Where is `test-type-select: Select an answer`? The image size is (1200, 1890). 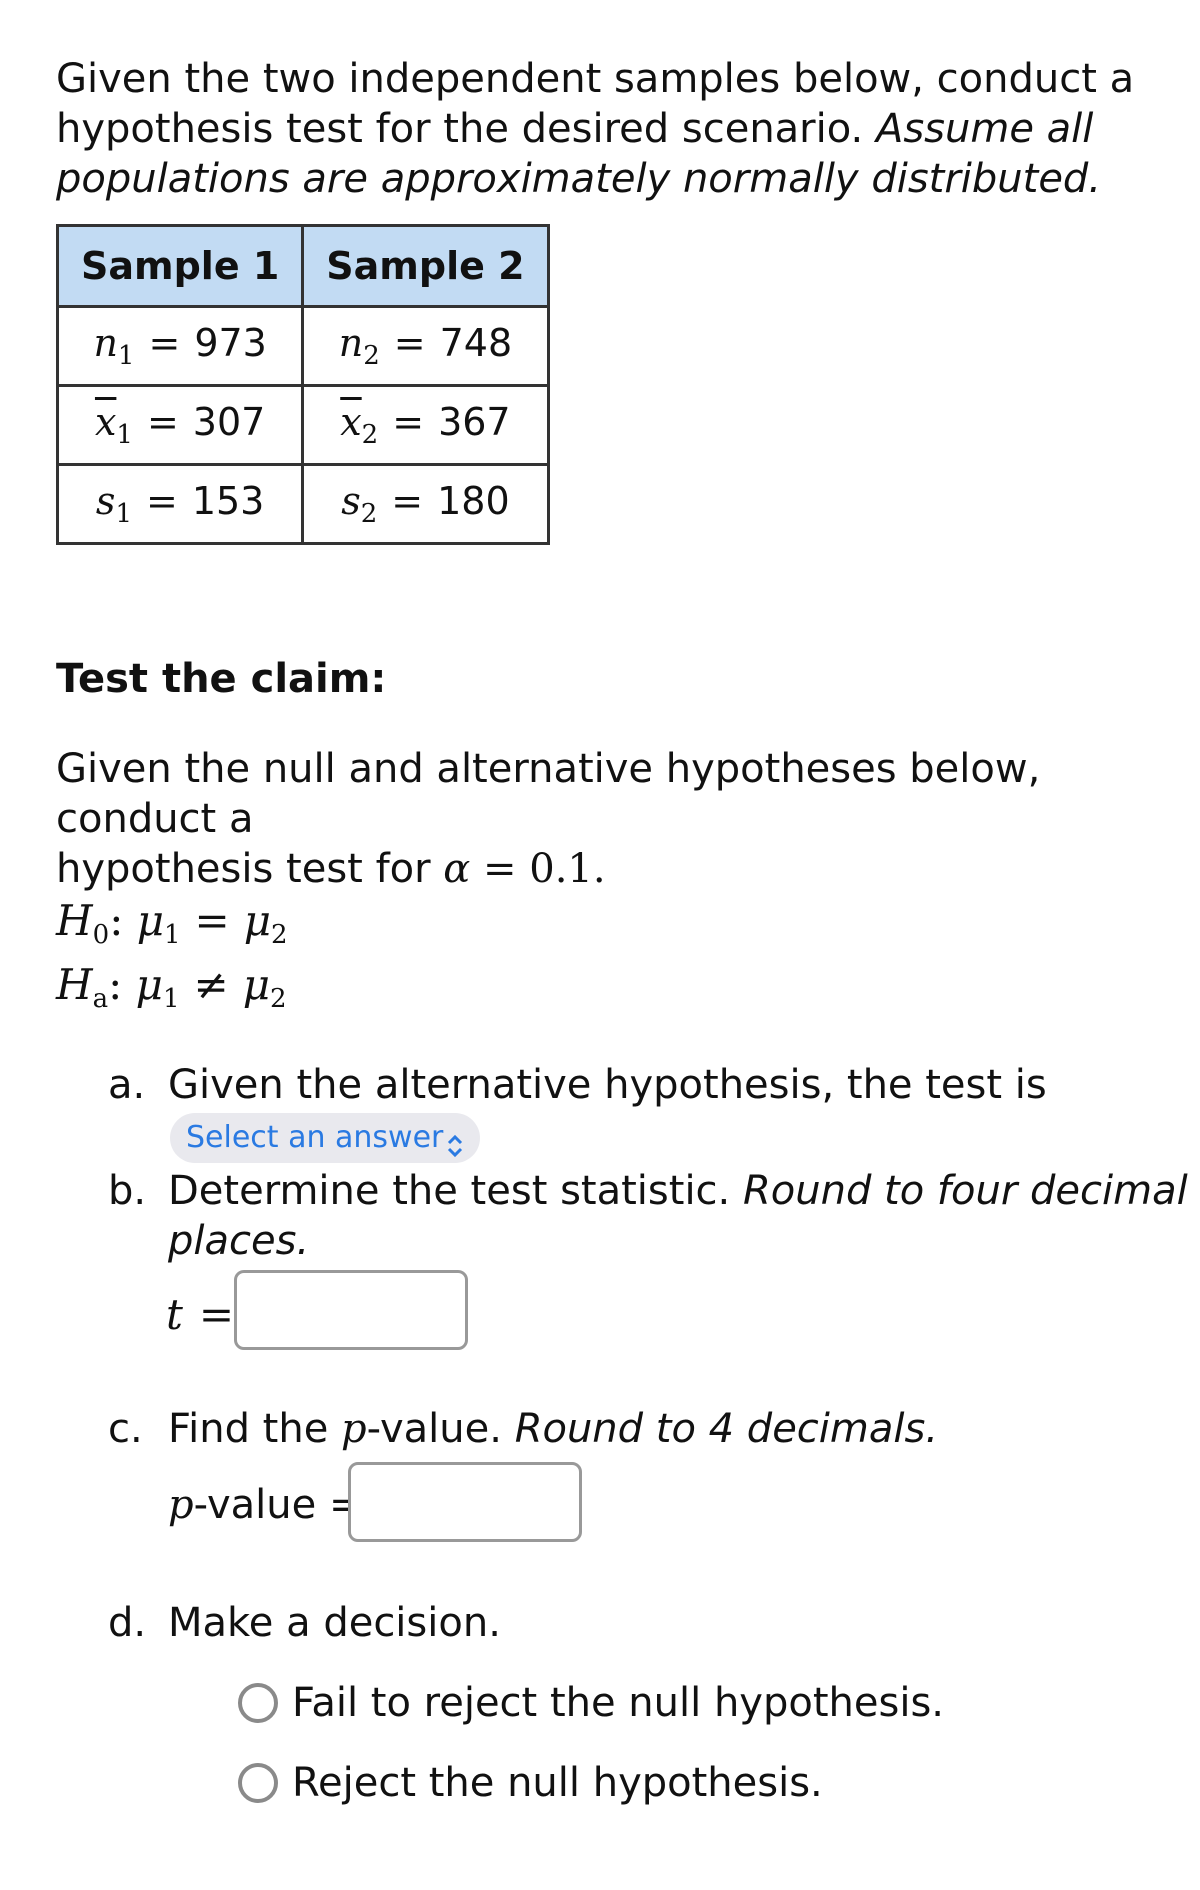
test-type-select: Select an answer is located at coordinates (325, 1138).